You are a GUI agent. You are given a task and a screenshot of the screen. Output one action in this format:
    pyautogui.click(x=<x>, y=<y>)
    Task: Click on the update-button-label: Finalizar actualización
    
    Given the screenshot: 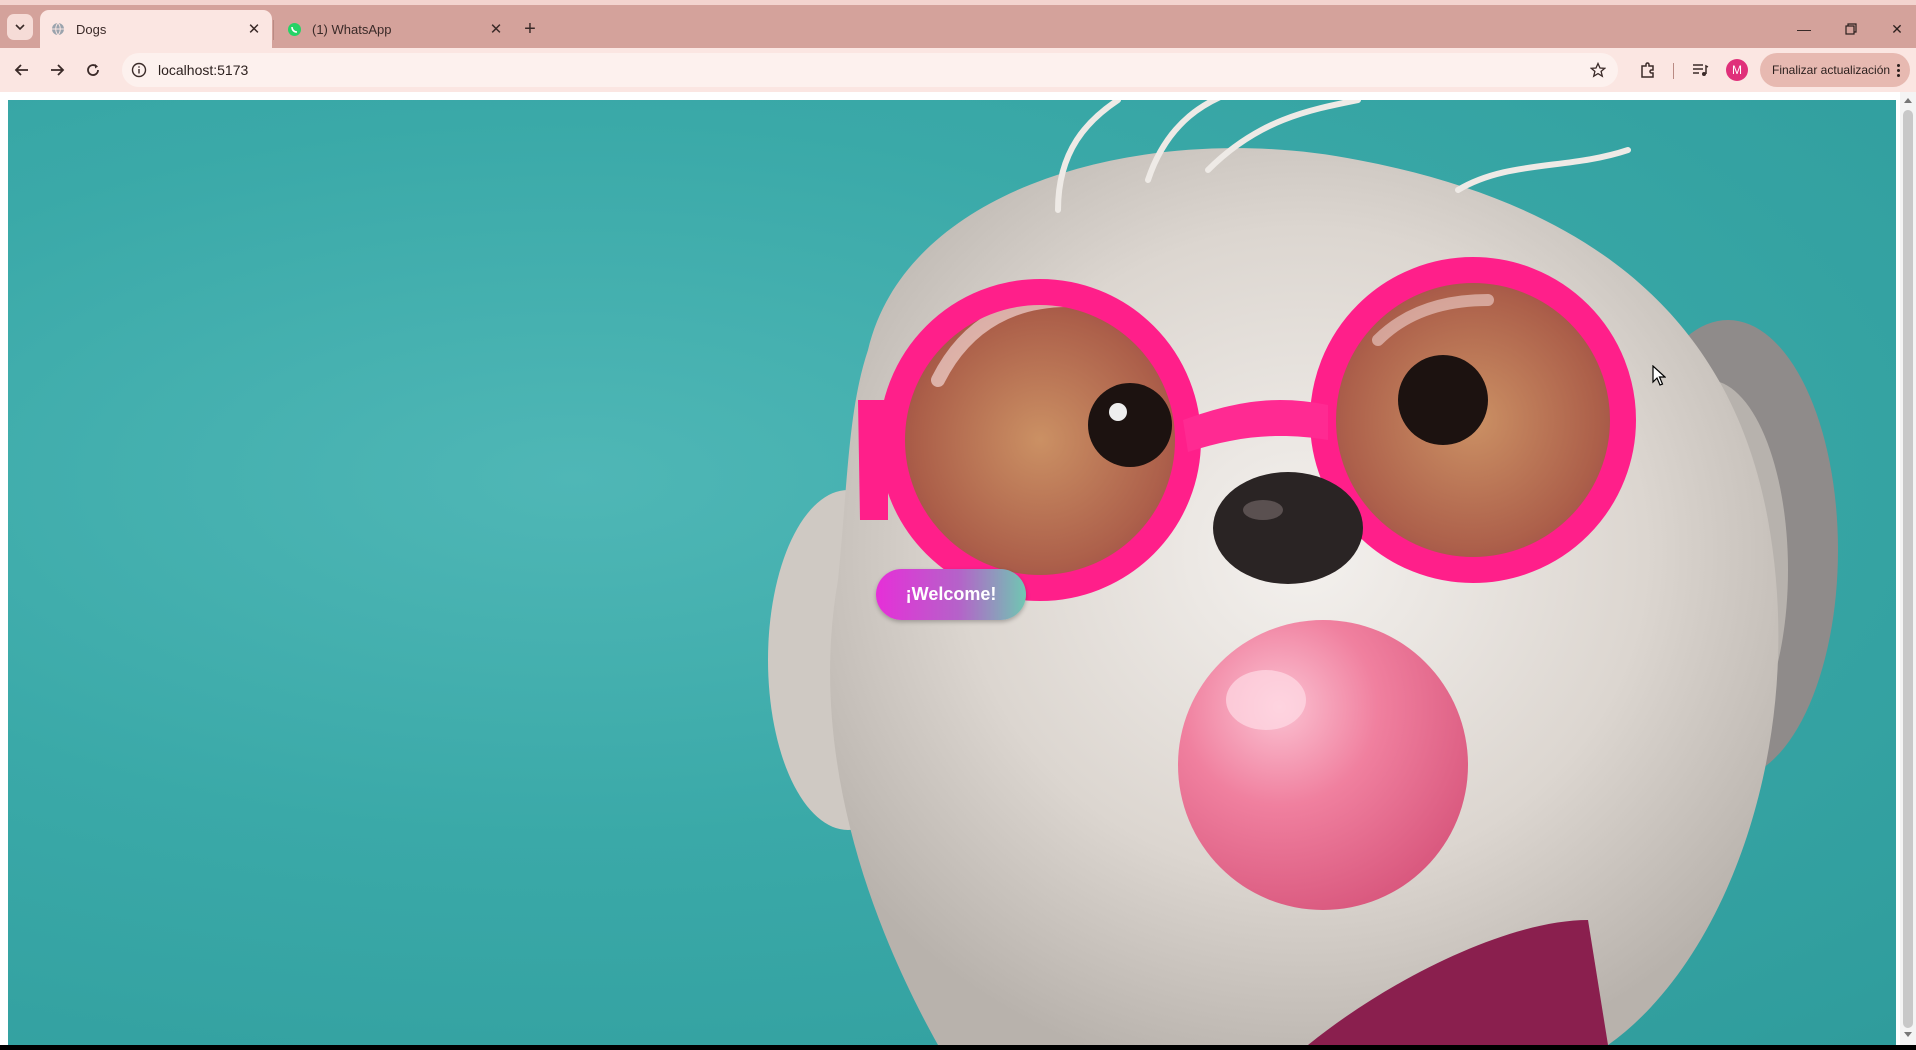 What is the action you would take?
    pyautogui.click(x=1831, y=70)
    